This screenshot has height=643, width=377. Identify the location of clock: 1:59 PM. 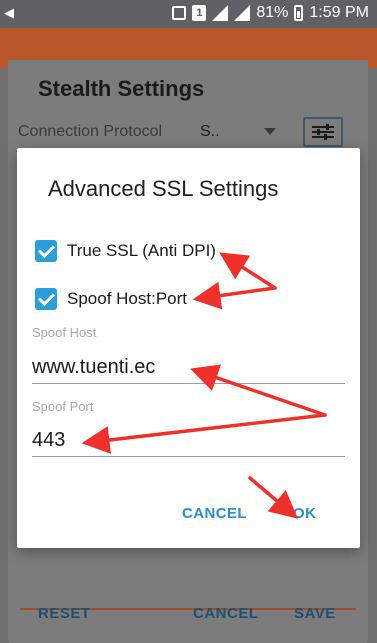
(339, 12).